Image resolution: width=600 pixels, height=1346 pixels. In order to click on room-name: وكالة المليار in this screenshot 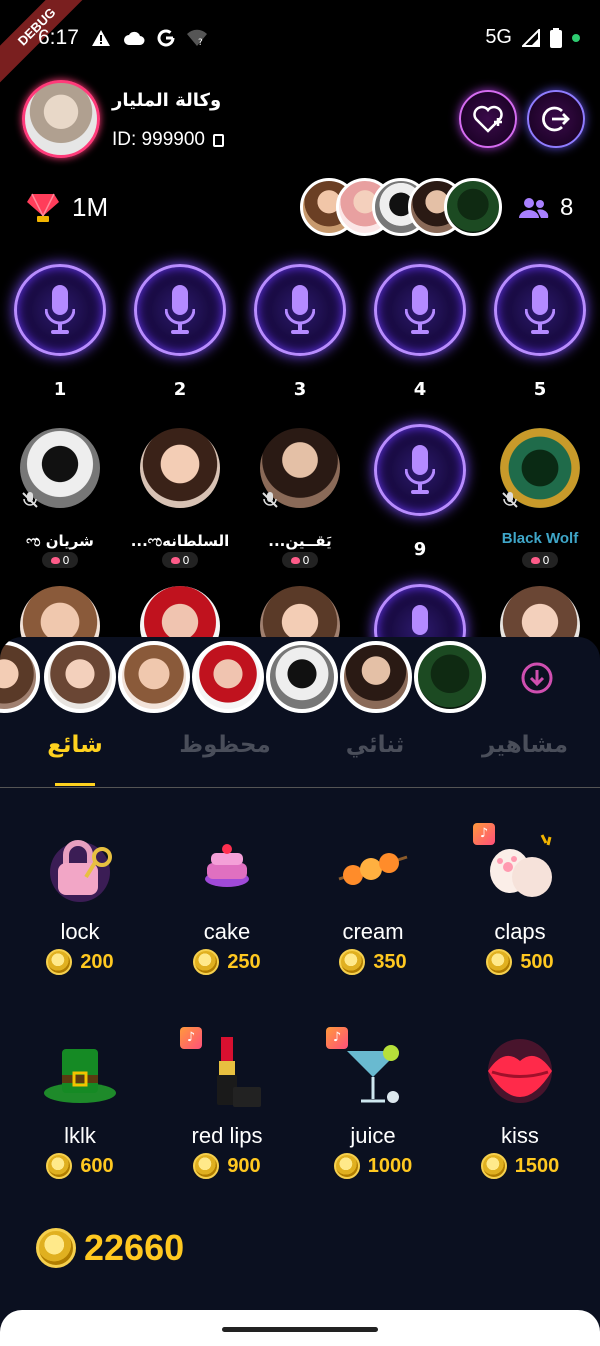, I will do `click(167, 100)`.